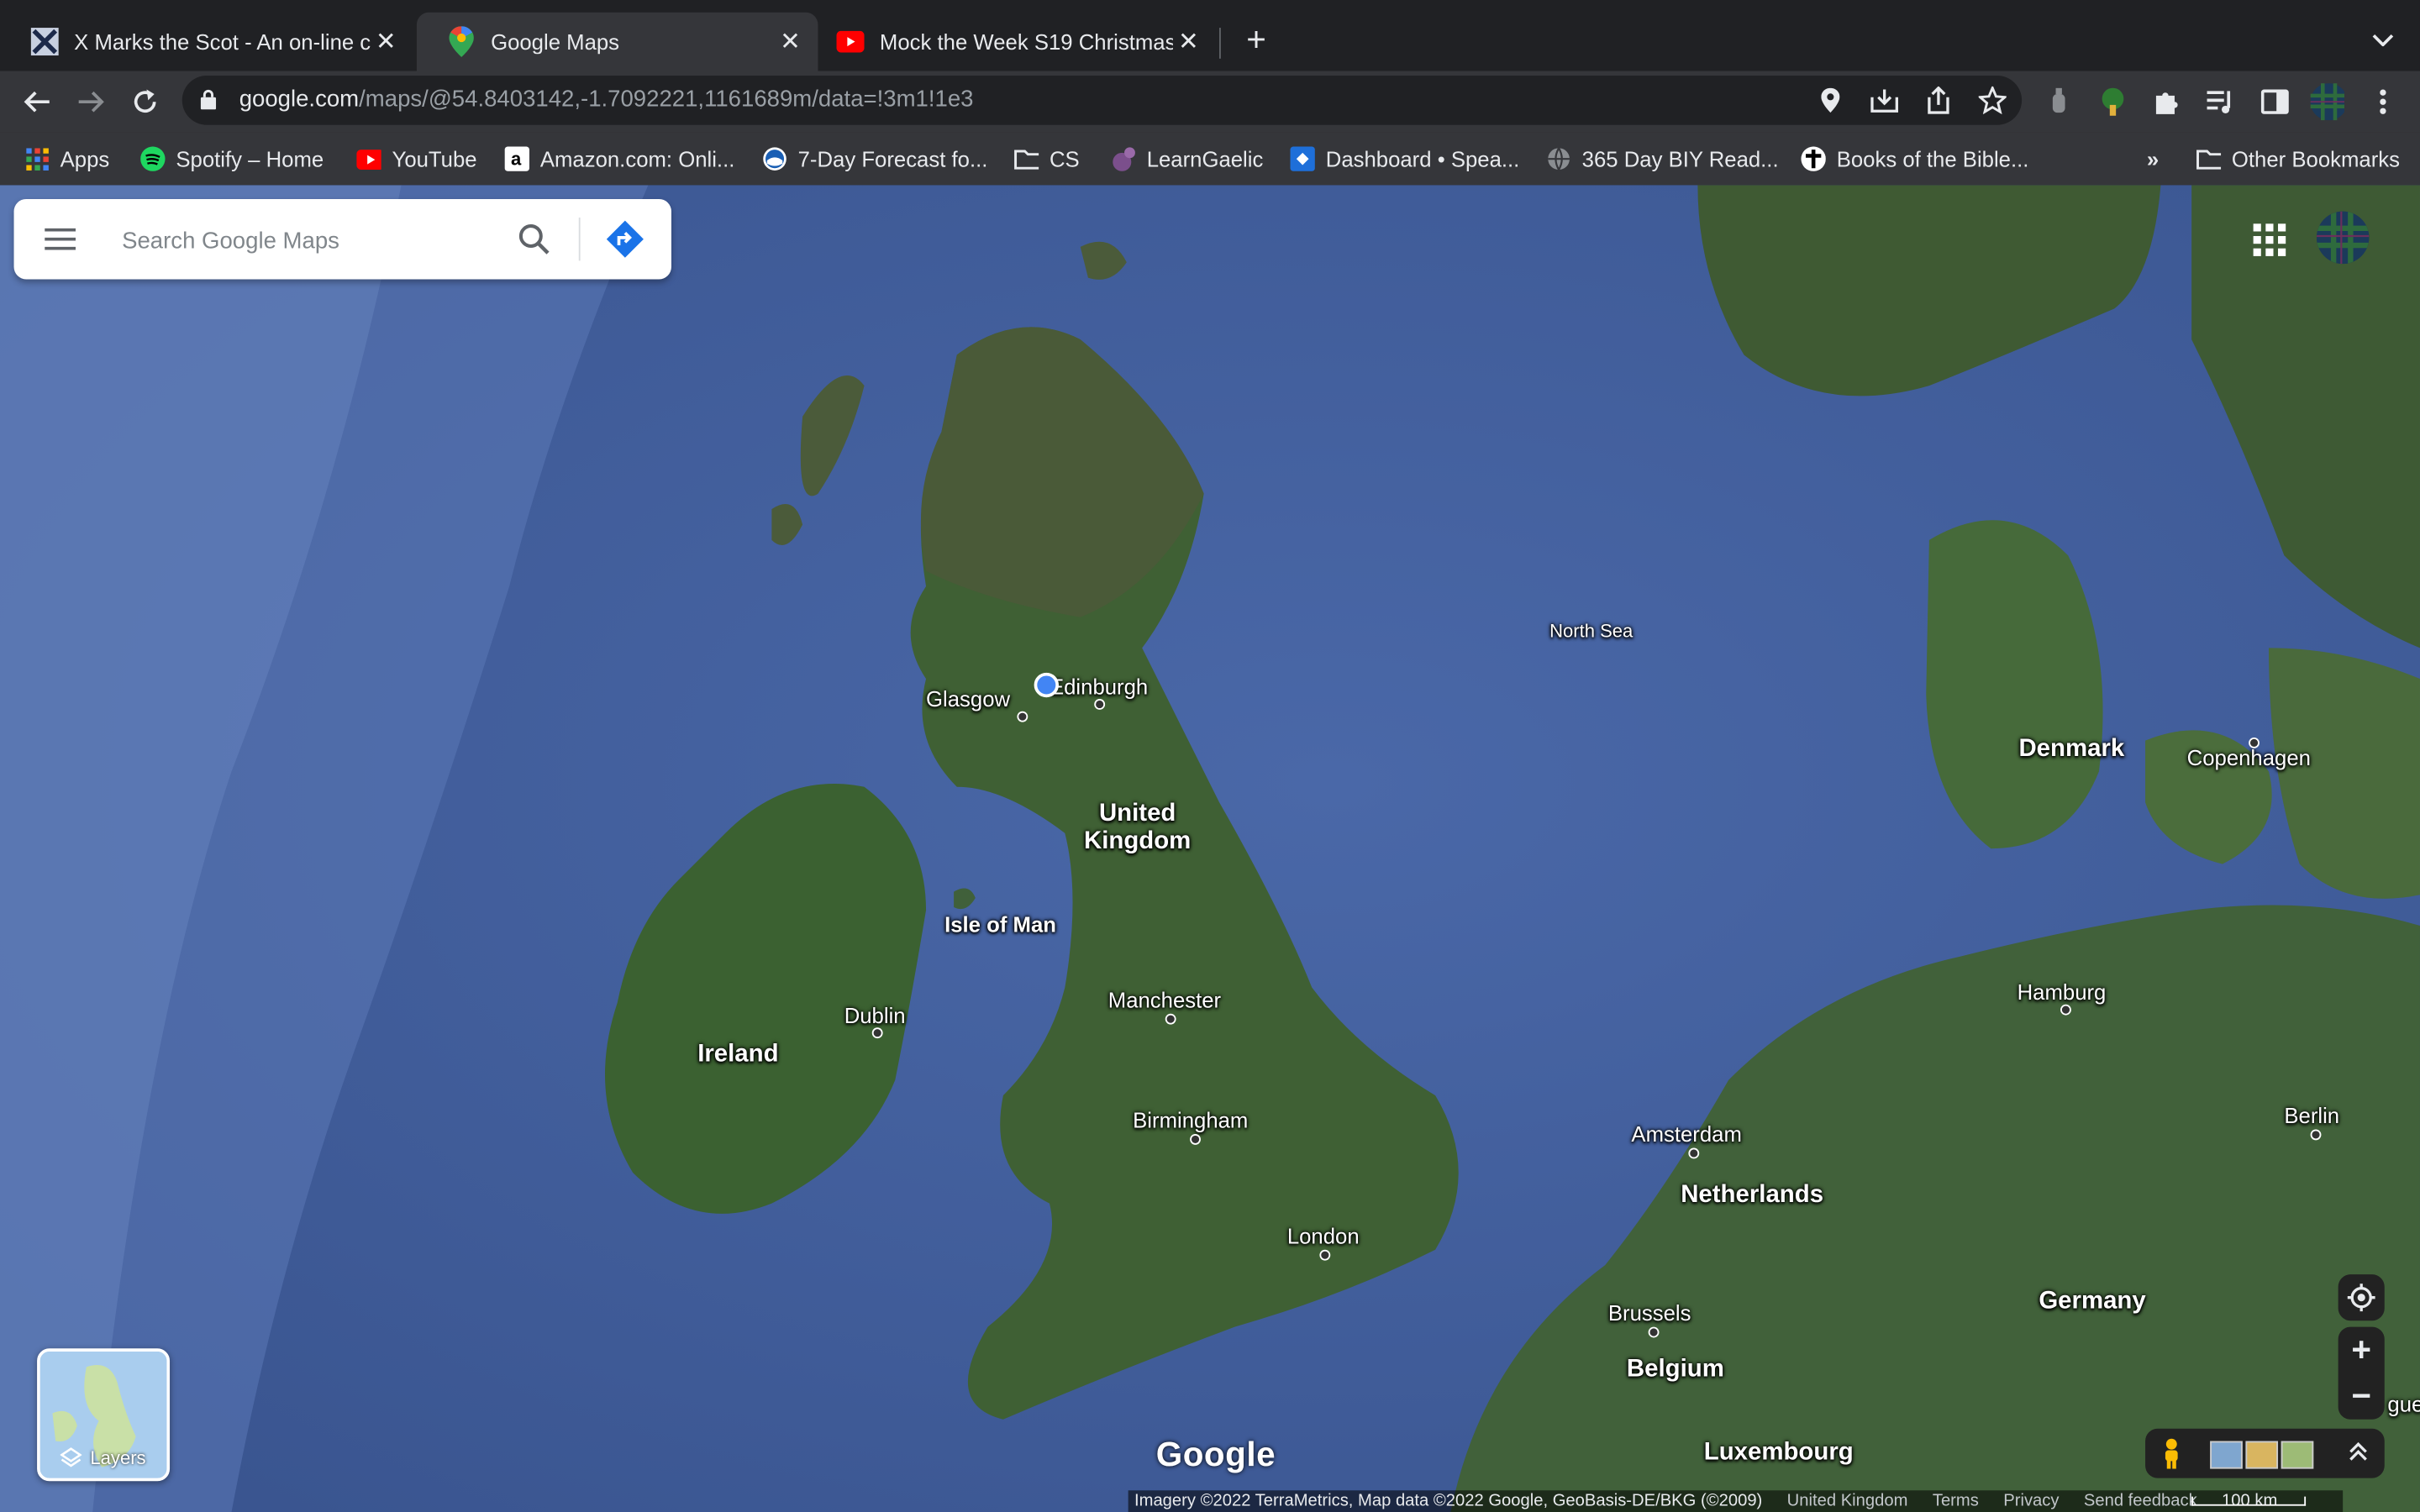 This screenshot has width=2420, height=1512. Describe the element at coordinates (1195, 1139) in the screenshot. I see `city-marker-birmingham` at that location.